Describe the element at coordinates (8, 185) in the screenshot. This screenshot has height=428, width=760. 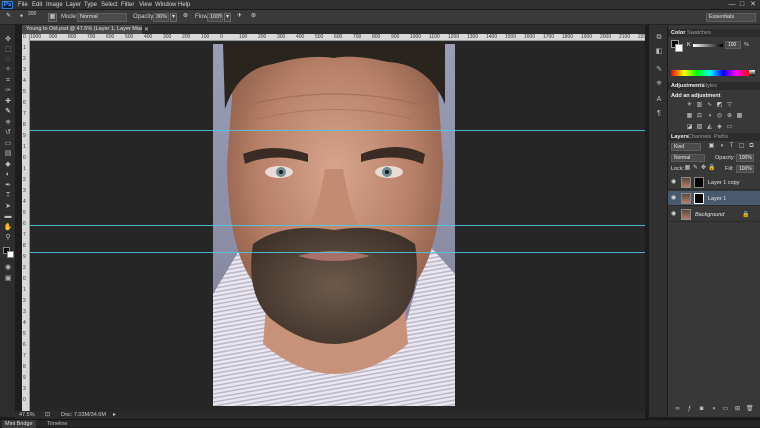
I see `pen-tool-icon: ✒` at that location.